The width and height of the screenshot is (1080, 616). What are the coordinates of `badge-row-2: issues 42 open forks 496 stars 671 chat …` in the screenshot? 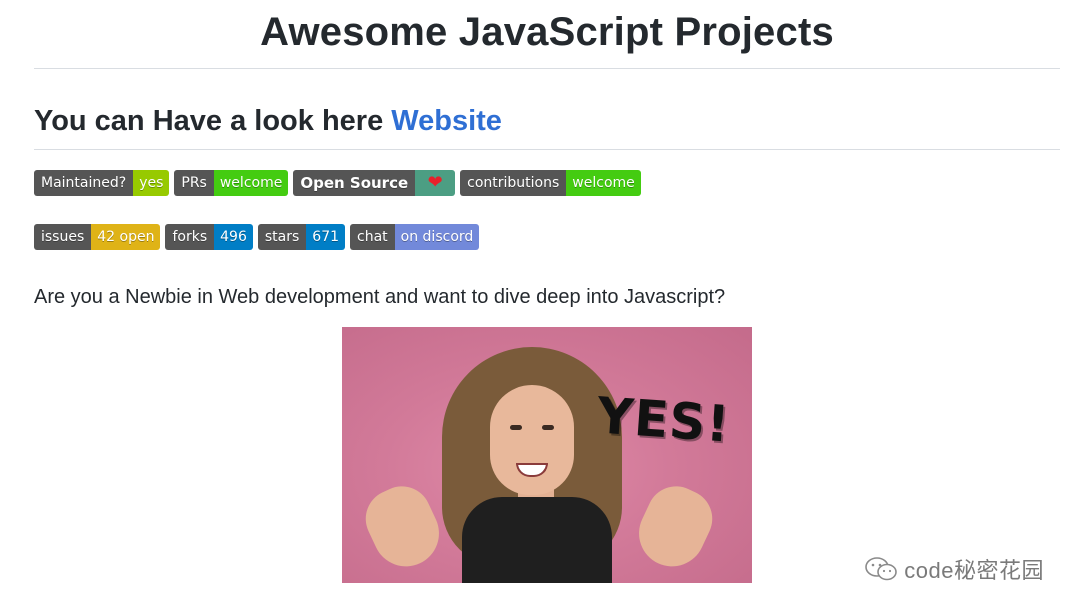 It's located at (547, 237).